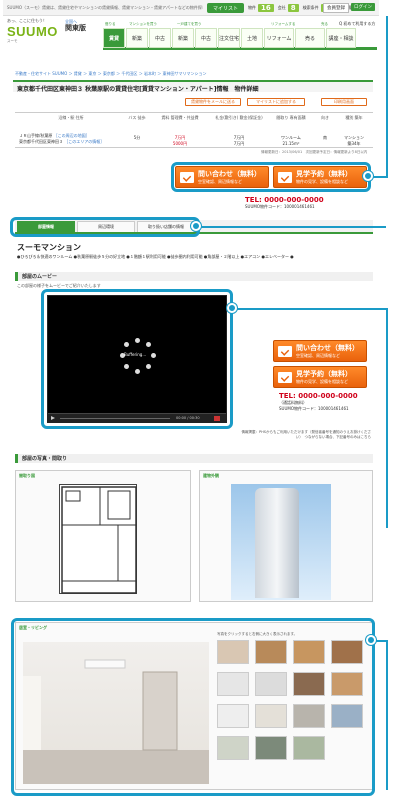 The image size is (400, 810). What do you see at coordinates (239, 117) in the screenshot?
I see `col-deposit: 礼金(敷引き) 敷金(保証金)` at bounding box center [239, 117].